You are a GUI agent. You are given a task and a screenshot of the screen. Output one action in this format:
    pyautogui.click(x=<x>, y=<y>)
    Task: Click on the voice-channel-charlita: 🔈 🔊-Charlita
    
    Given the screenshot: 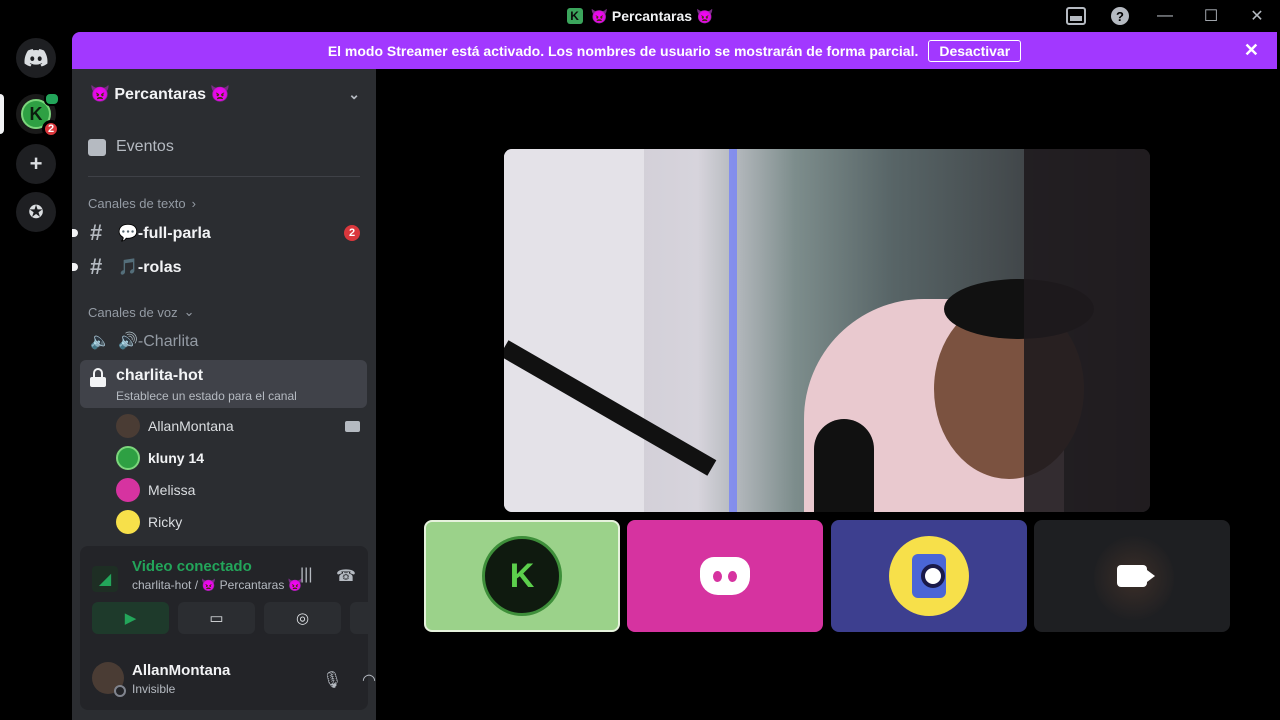 What is the action you would take?
    pyautogui.click(x=224, y=341)
    